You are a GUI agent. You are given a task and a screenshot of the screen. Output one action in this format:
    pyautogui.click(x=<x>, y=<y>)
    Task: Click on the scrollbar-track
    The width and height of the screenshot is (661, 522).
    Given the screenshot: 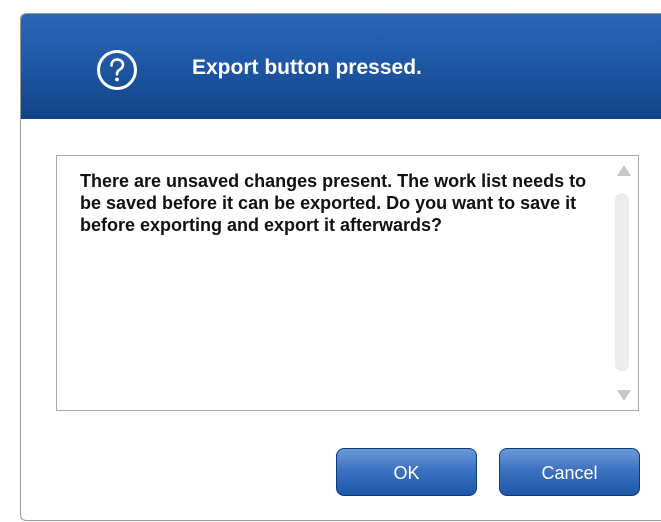 What is the action you would take?
    pyautogui.click(x=622, y=282)
    